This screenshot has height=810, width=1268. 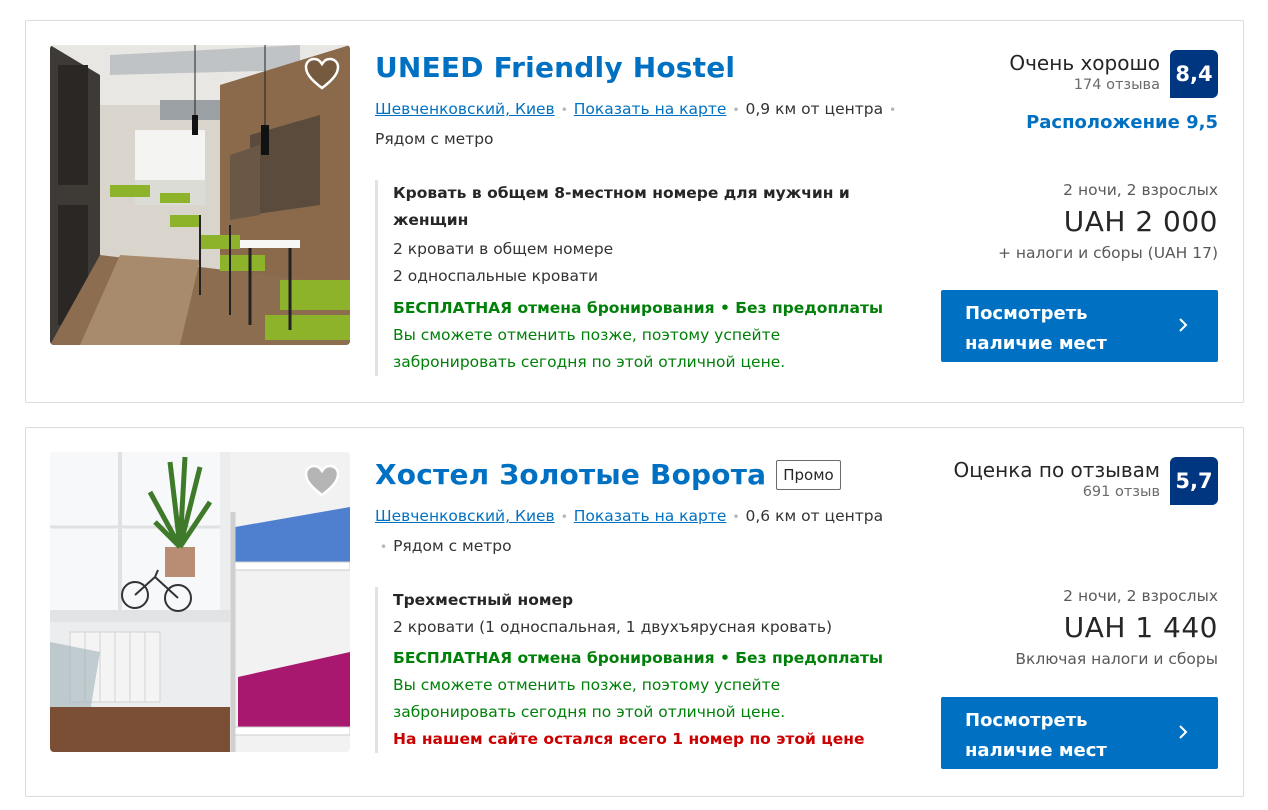 What do you see at coordinates (1194, 74) in the screenshot?
I see `review-score-badge: 8,4` at bounding box center [1194, 74].